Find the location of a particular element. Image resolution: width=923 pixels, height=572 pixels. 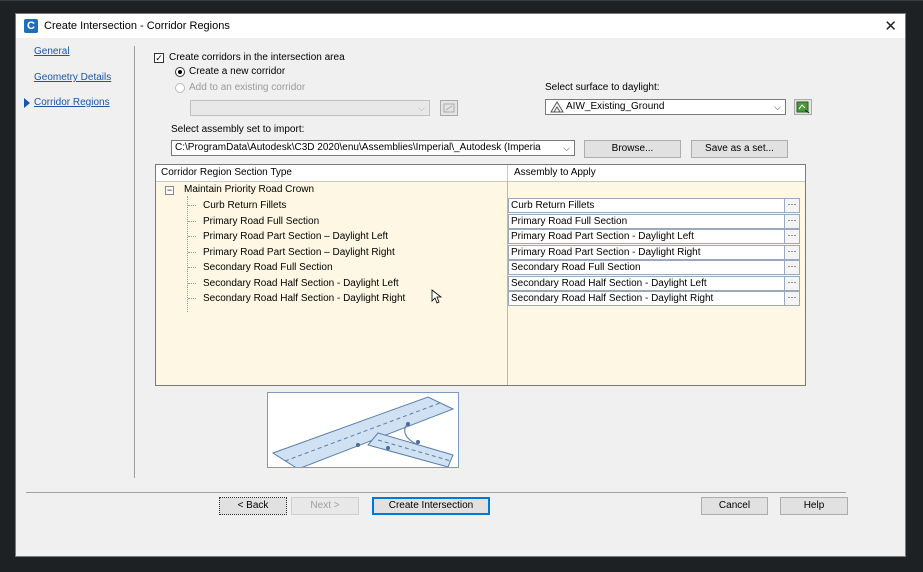

pick-surface-button is located at coordinates (803, 107).